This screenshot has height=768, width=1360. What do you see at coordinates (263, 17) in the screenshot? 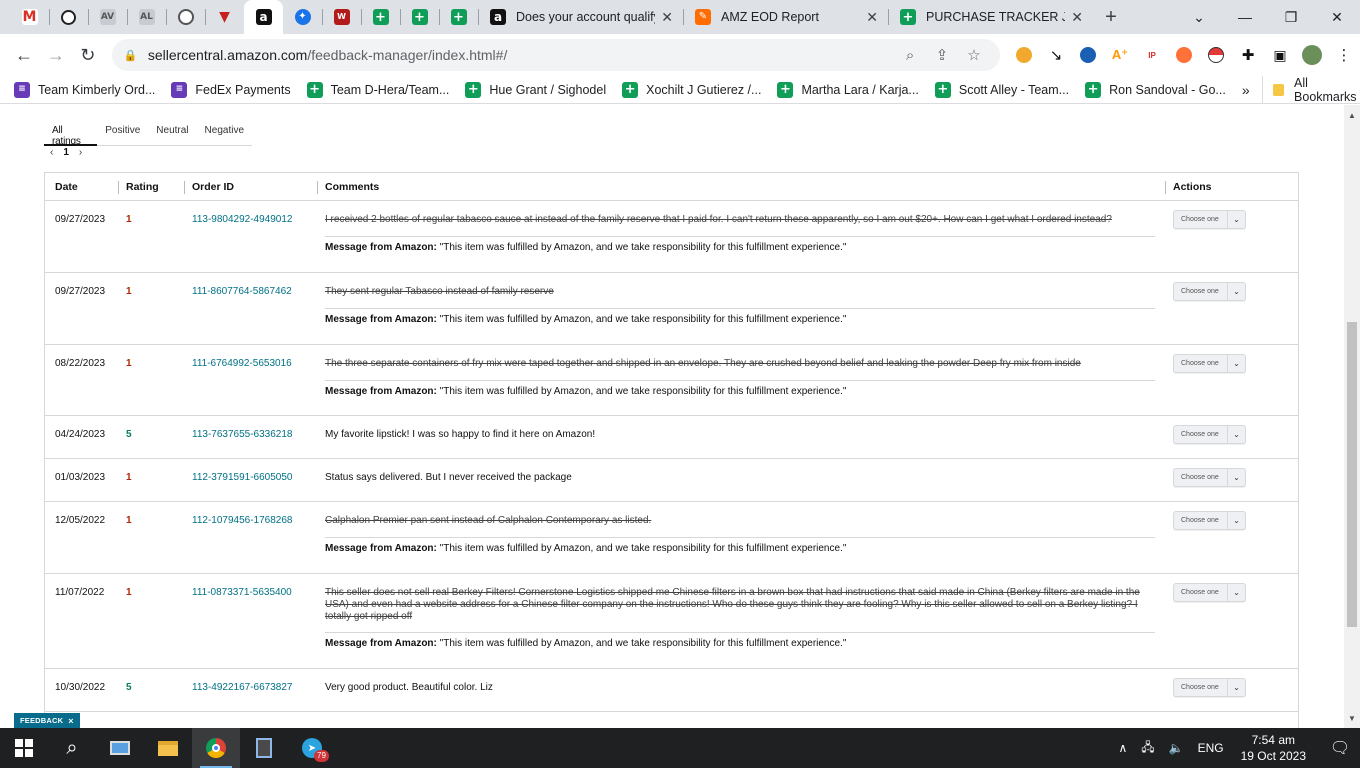
I see `pinned-tab: a` at bounding box center [263, 17].